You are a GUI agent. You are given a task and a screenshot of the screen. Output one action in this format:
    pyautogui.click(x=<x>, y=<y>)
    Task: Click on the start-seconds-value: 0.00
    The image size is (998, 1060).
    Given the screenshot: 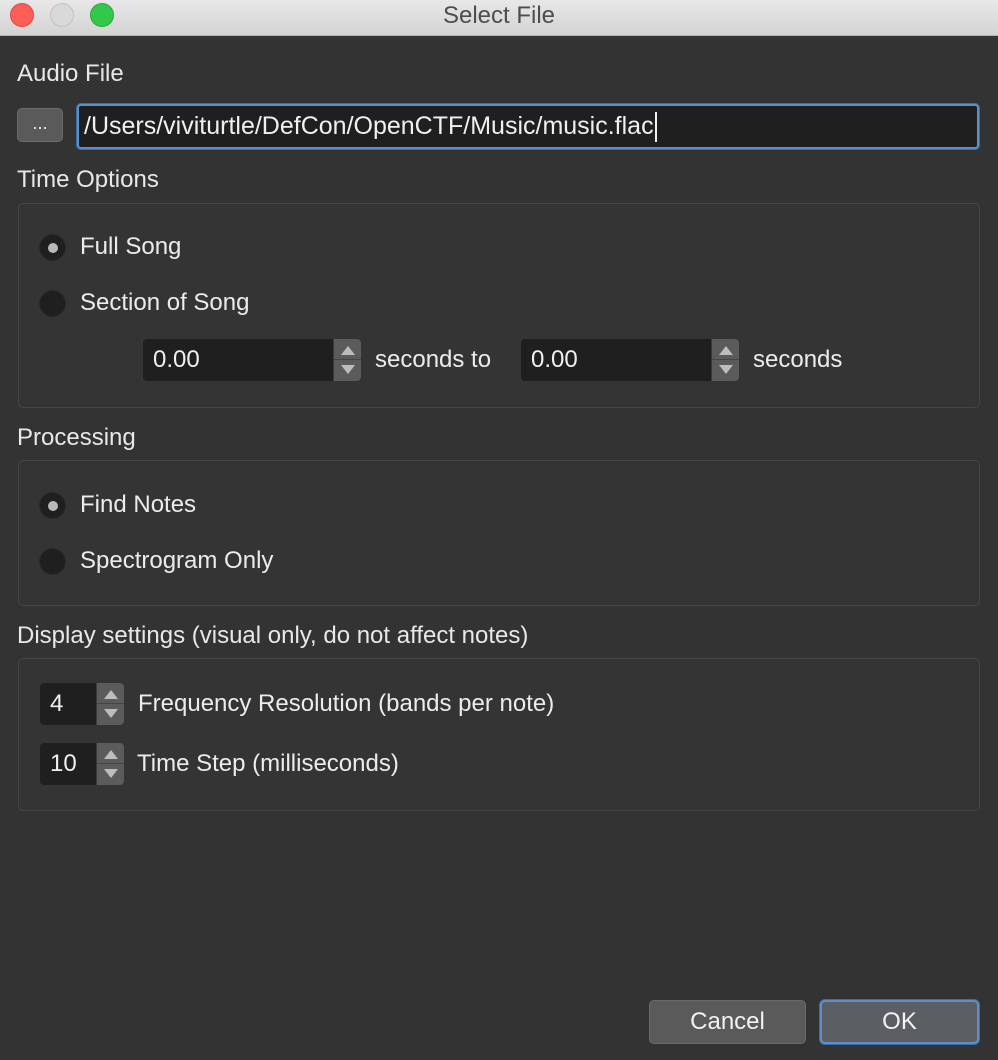 What is the action you would take?
    pyautogui.click(x=176, y=359)
    